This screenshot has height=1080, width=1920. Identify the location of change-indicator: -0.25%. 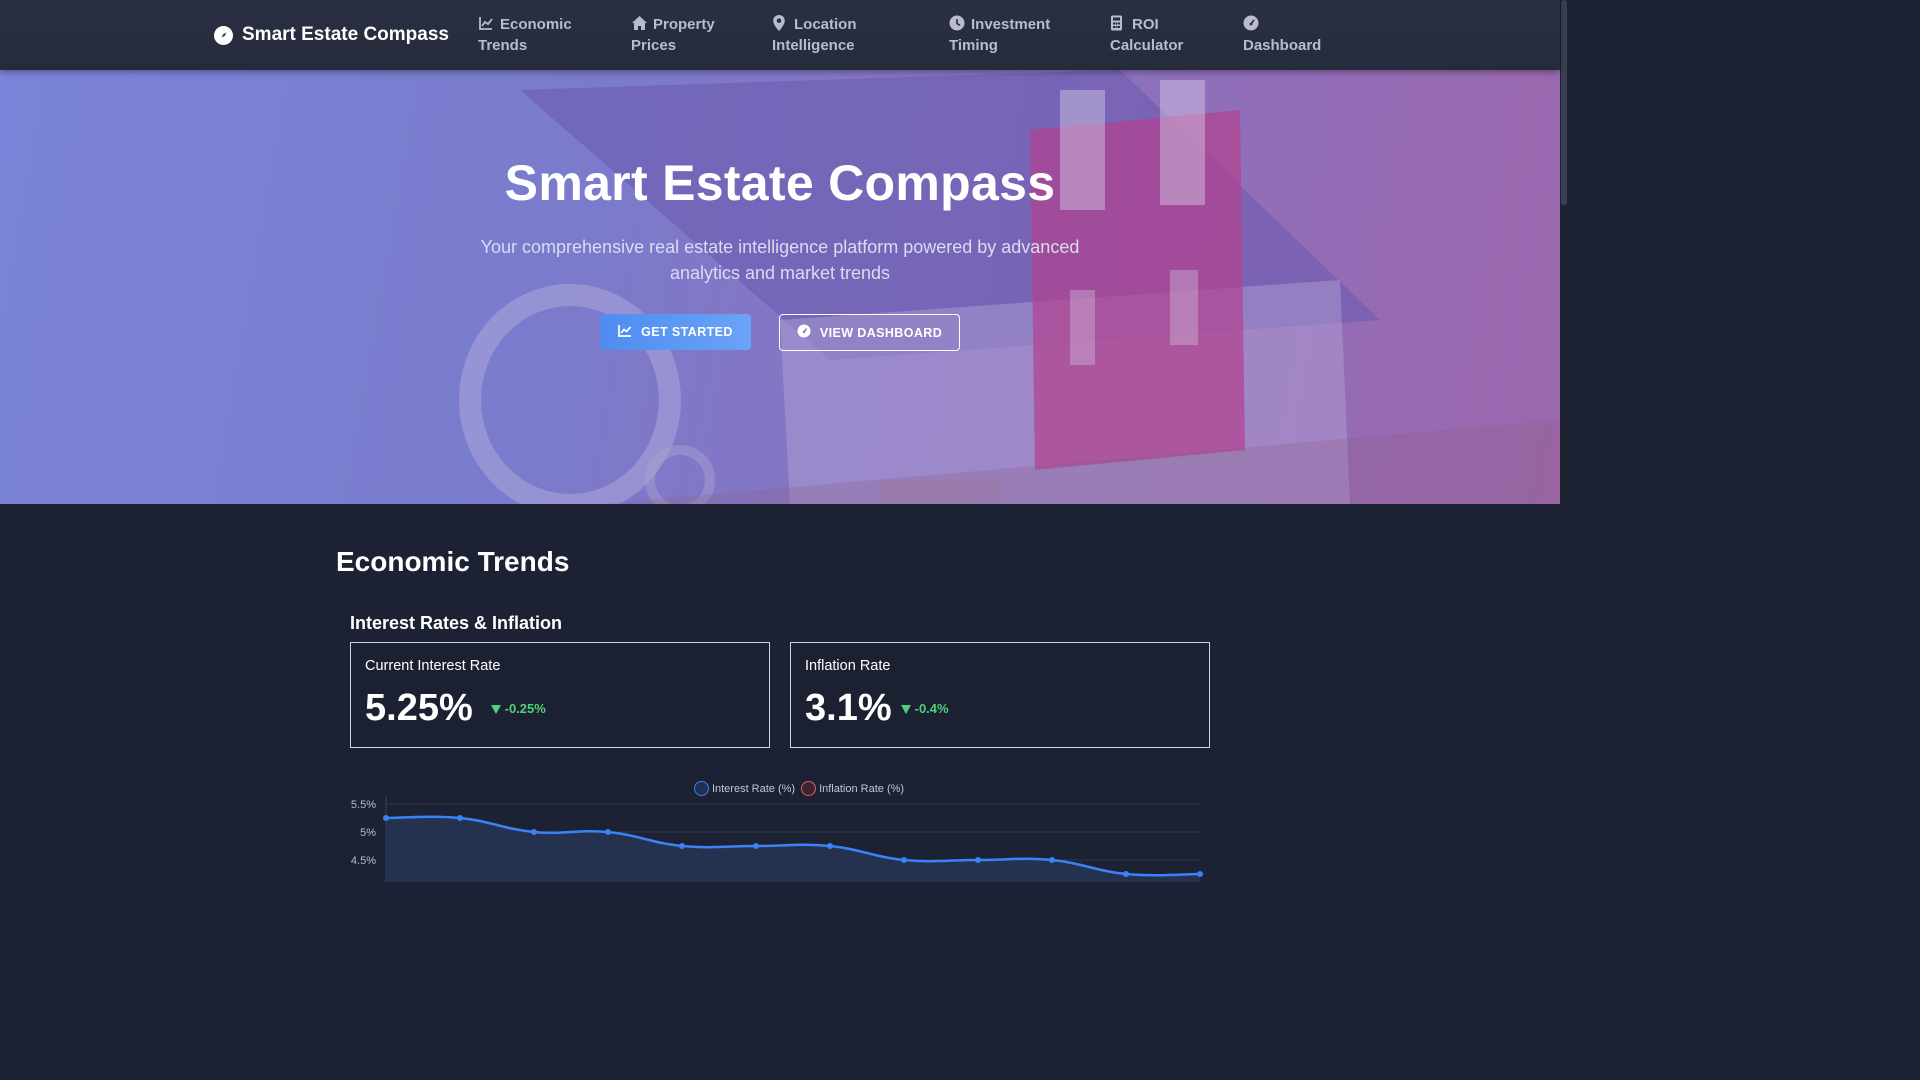
(518, 709).